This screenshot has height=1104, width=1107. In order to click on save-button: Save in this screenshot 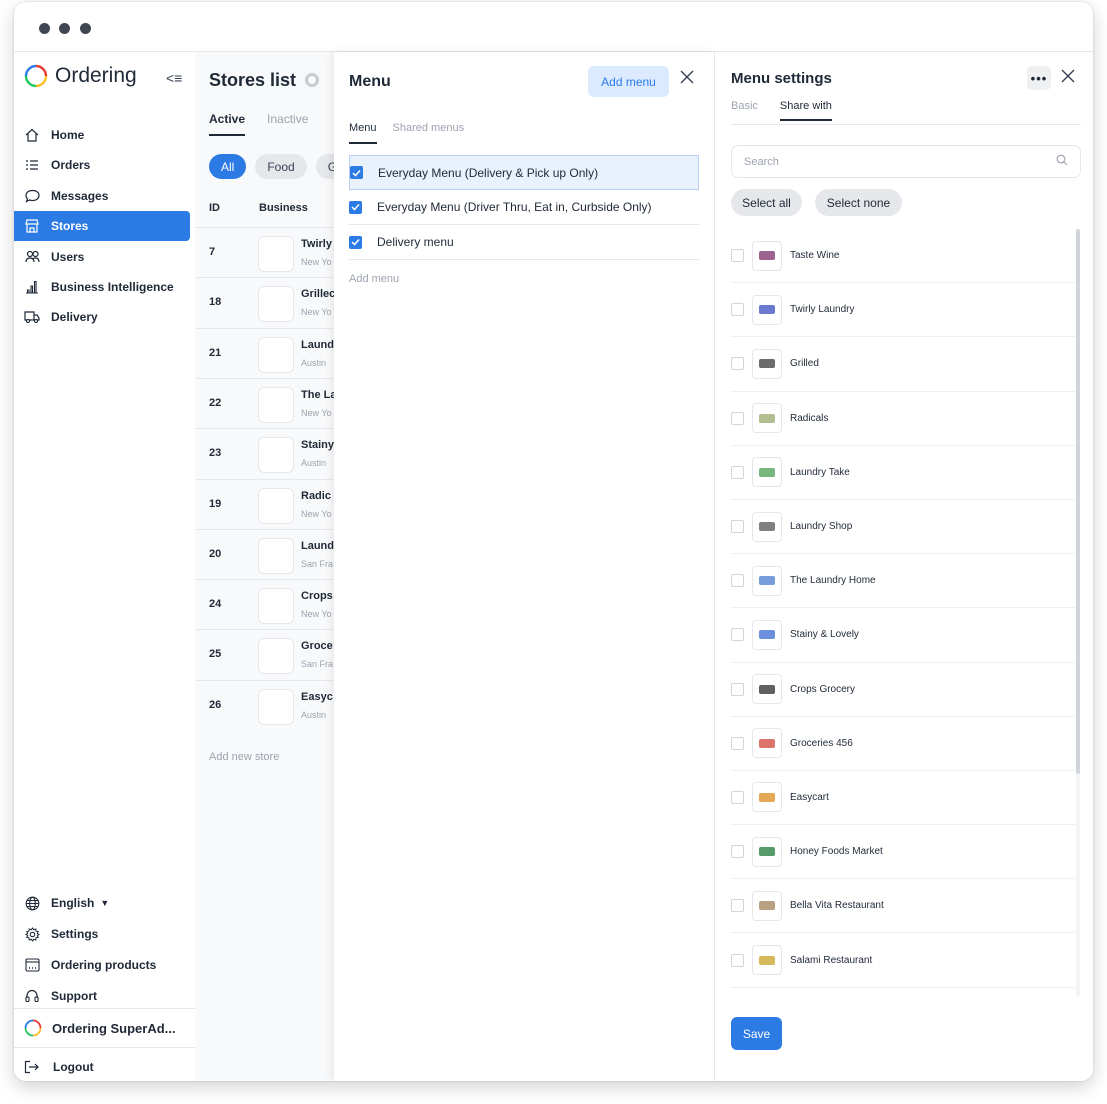, I will do `click(756, 1033)`.